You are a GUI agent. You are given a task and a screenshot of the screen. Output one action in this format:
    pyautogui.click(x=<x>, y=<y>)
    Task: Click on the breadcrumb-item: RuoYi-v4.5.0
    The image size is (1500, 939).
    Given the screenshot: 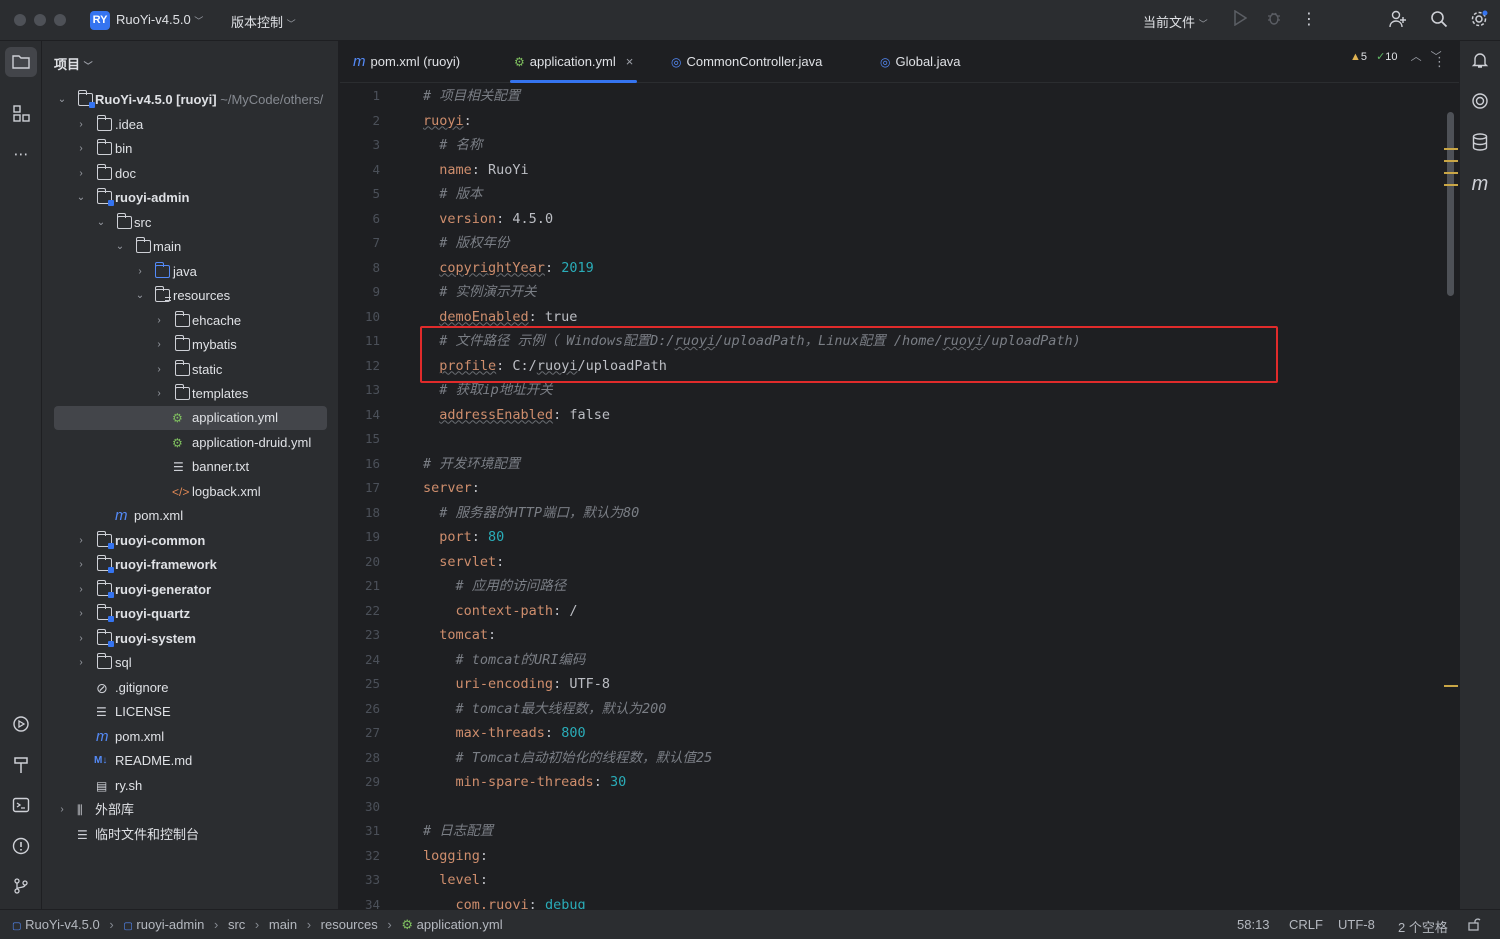 What is the action you would take?
    pyautogui.click(x=62, y=924)
    